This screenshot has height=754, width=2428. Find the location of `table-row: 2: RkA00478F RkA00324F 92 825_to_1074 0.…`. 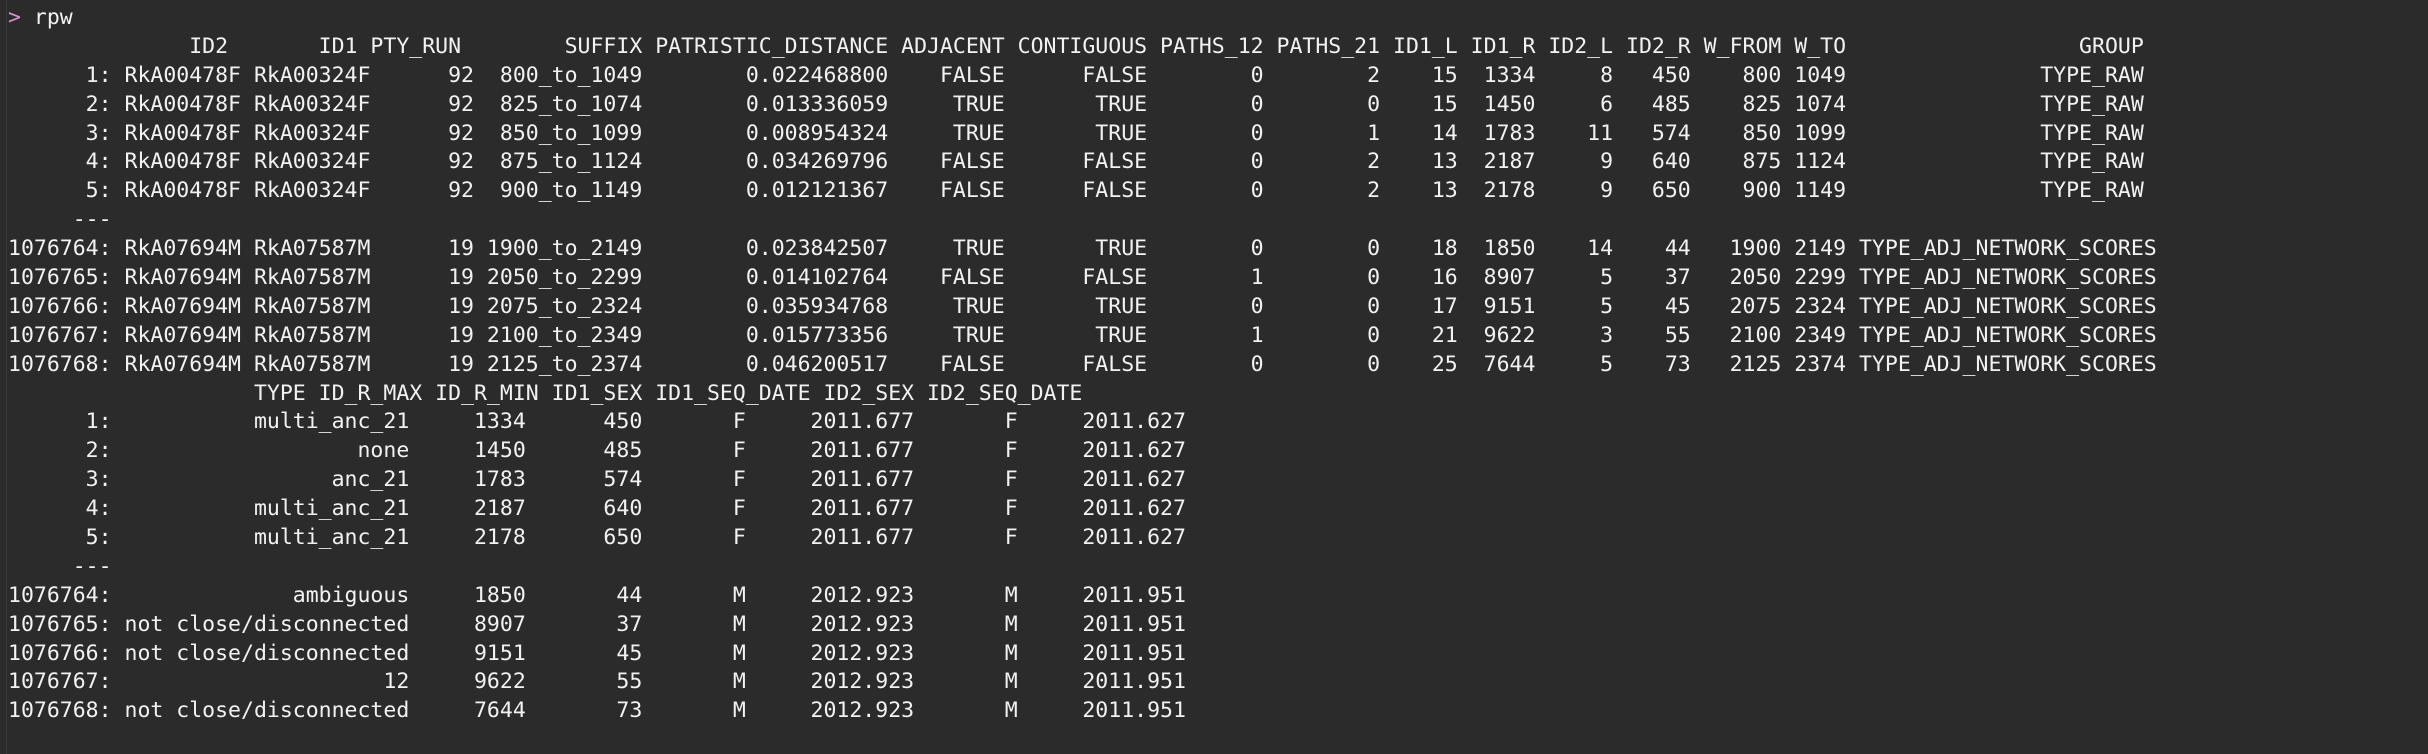

table-row: 2: RkA00478F RkA00324F 92 825_to_1074 0.… is located at coordinates (1076, 104).